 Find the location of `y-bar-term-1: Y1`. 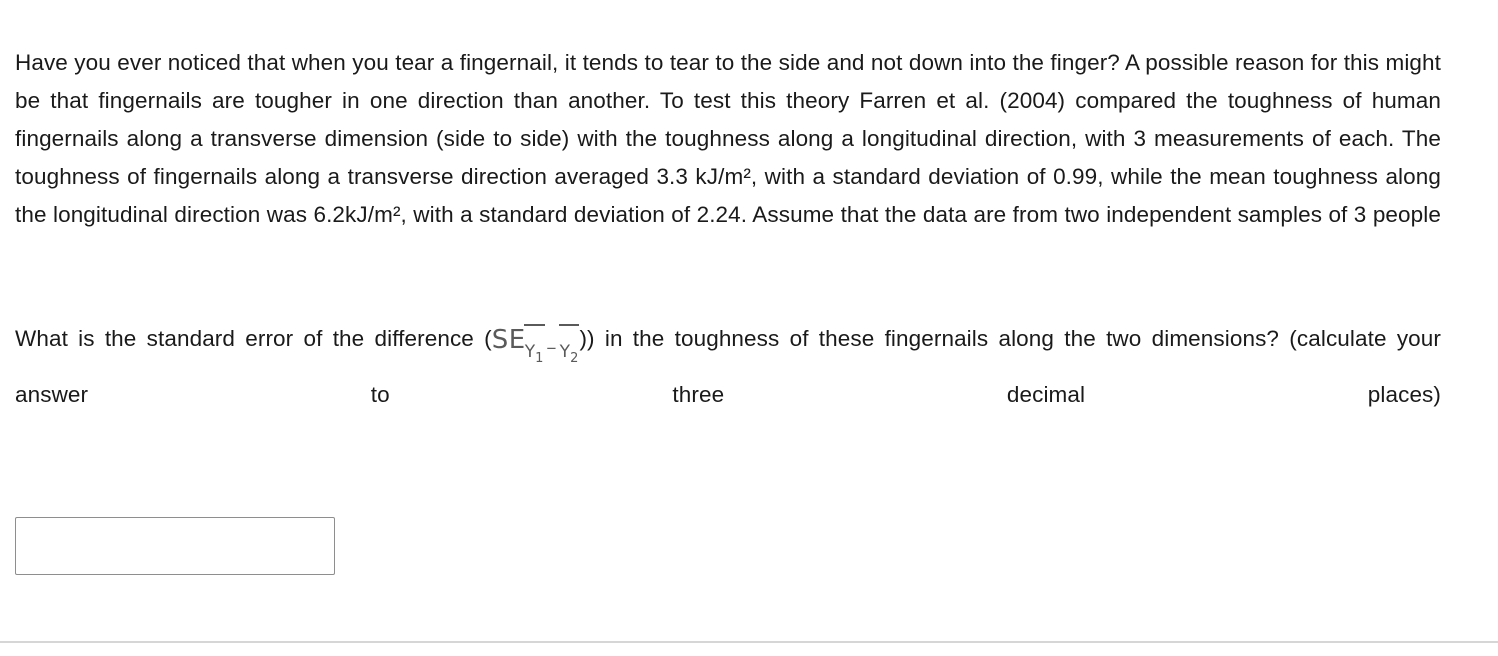

y-bar-term-1: Y1 is located at coordinates (534, 352).